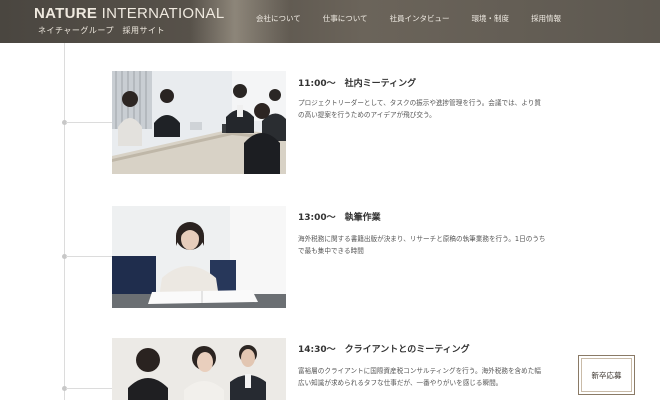 Image resolution: width=660 pixels, height=400 pixels. I want to click on nav-item-recruit: 採用情報, so click(546, 18).